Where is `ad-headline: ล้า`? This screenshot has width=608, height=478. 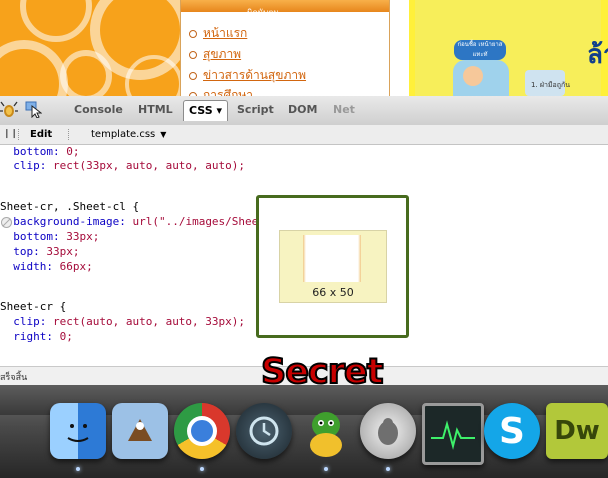 ad-headline: ล้า is located at coordinates (597, 55).